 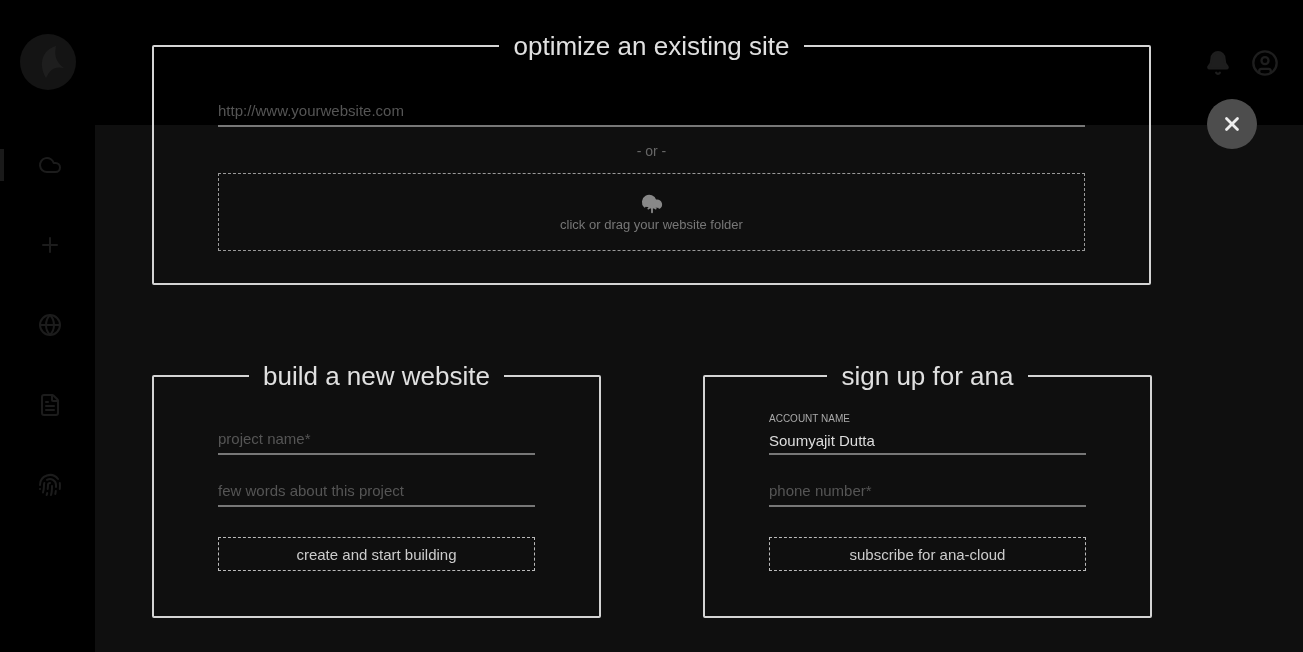 What do you see at coordinates (927, 376) in the screenshot?
I see `panel-title: sign up for ana` at bounding box center [927, 376].